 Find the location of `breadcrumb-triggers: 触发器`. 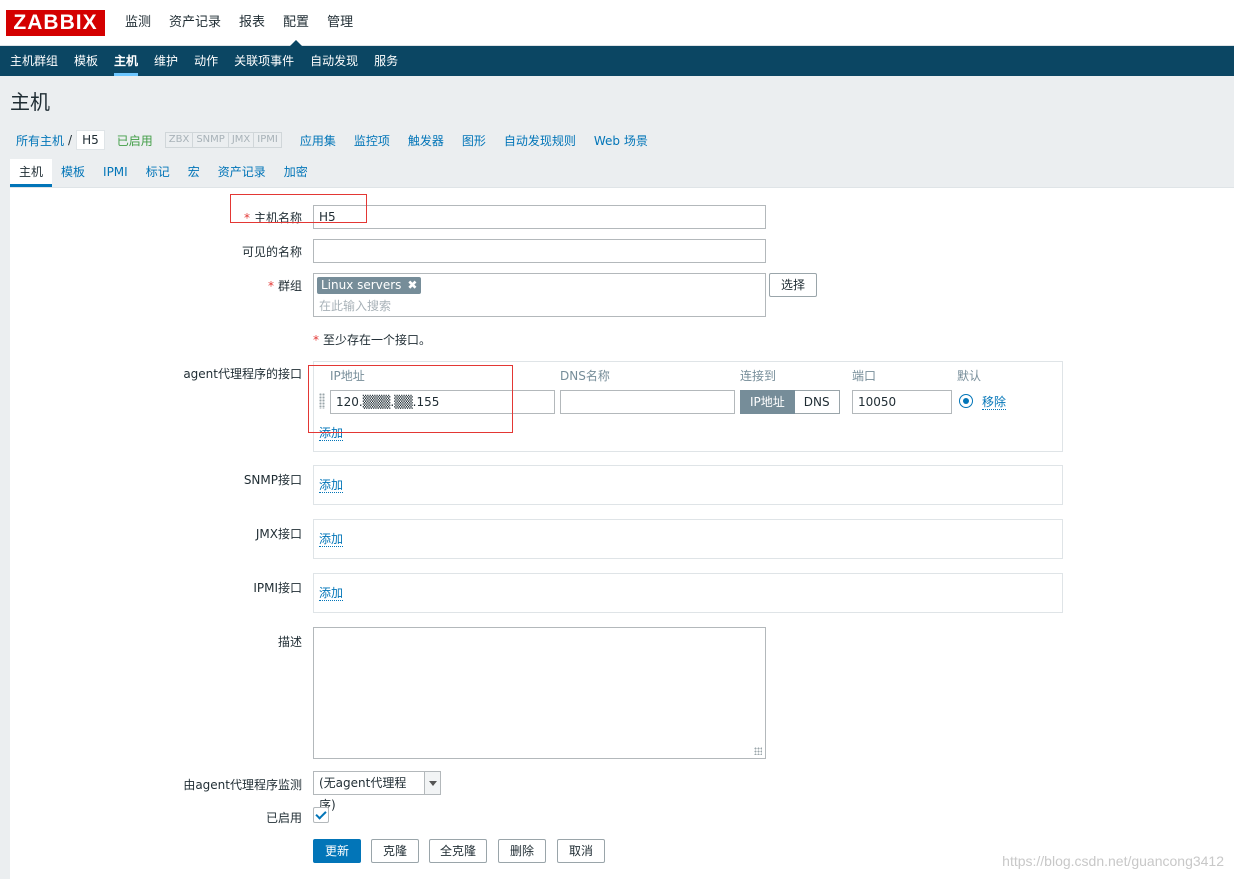

breadcrumb-triggers: 触发器 is located at coordinates (426, 140).